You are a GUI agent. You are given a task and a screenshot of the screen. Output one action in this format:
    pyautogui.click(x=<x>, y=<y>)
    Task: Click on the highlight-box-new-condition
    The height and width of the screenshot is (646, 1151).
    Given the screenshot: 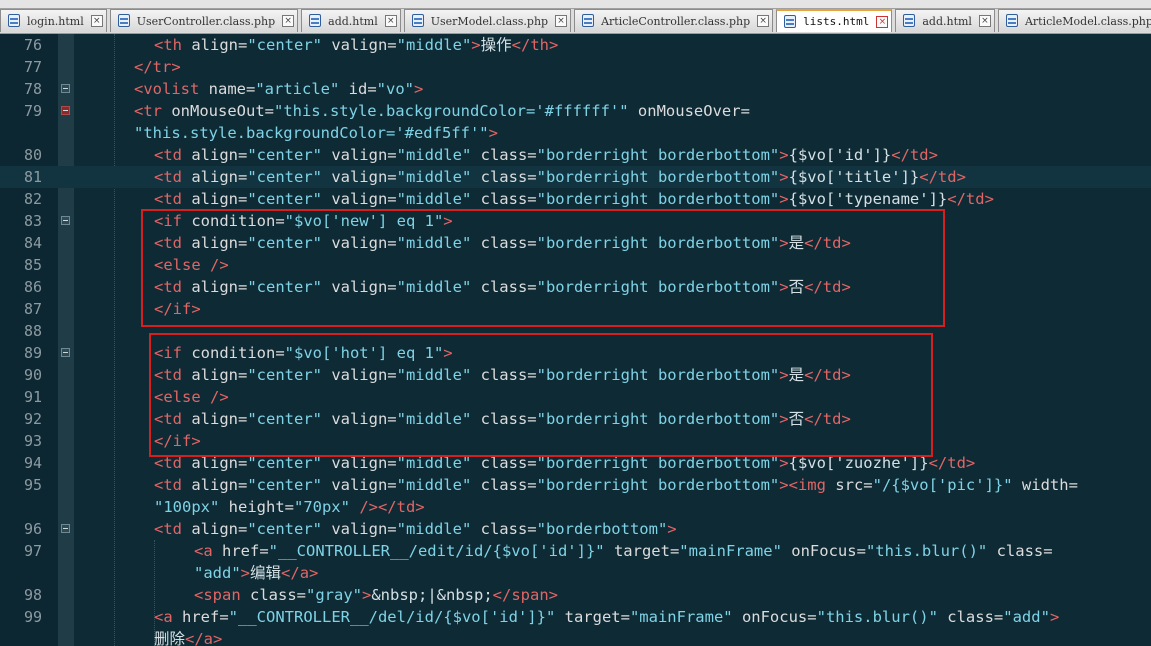 What is the action you would take?
    pyautogui.click(x=543, y=268)
    